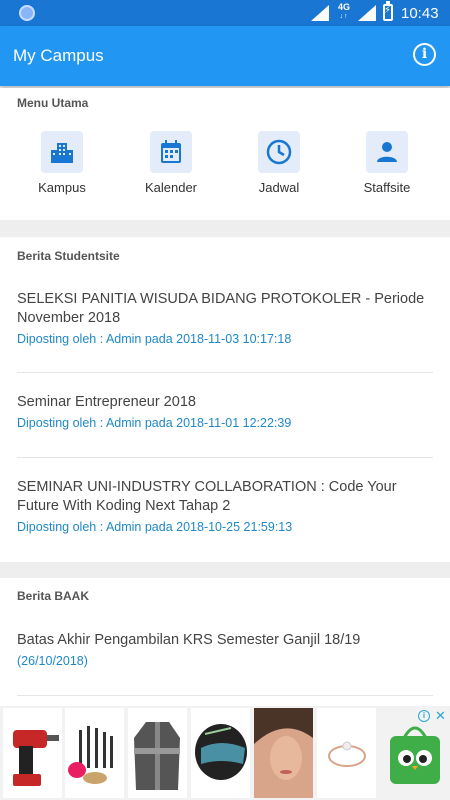  What do you see at coordinates (388, 11) in the screenshot?
I see `battery-icon: ⚡` at bounding box center [388, 11].